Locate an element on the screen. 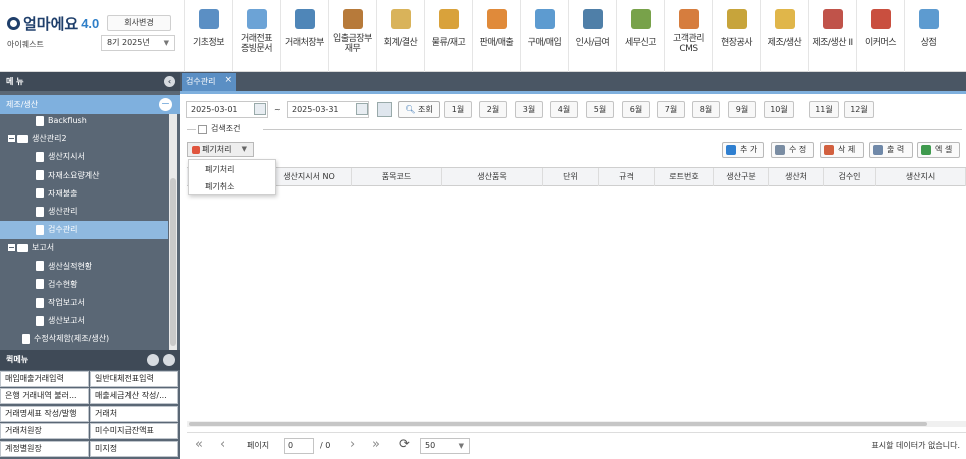 The height and width of the screenshot is (459, 966). top-menu-item: 세무신고 is located at coordinates (640, 36).